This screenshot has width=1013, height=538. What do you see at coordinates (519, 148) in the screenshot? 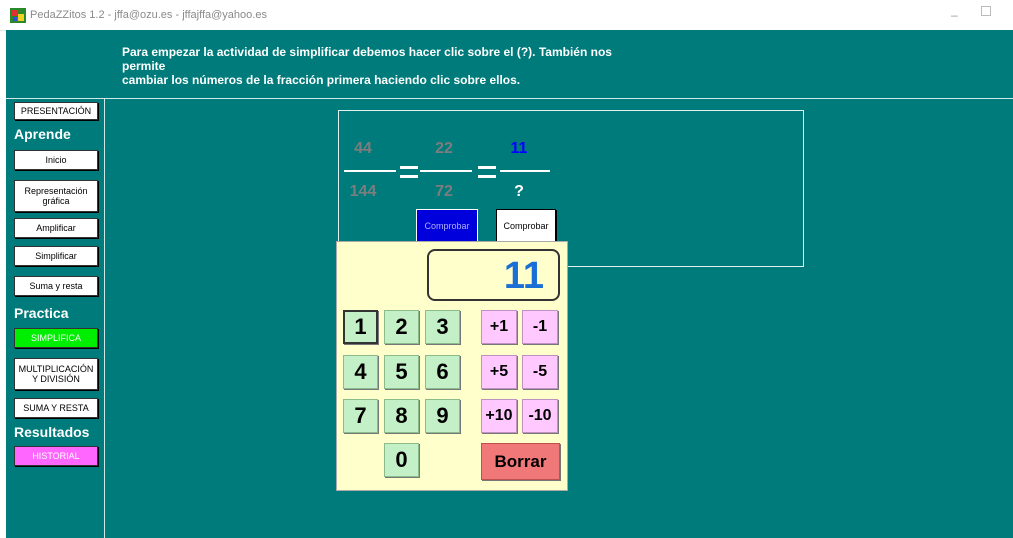
I see `fraction-3-numerator: 11` at bounding box center [519, 148].